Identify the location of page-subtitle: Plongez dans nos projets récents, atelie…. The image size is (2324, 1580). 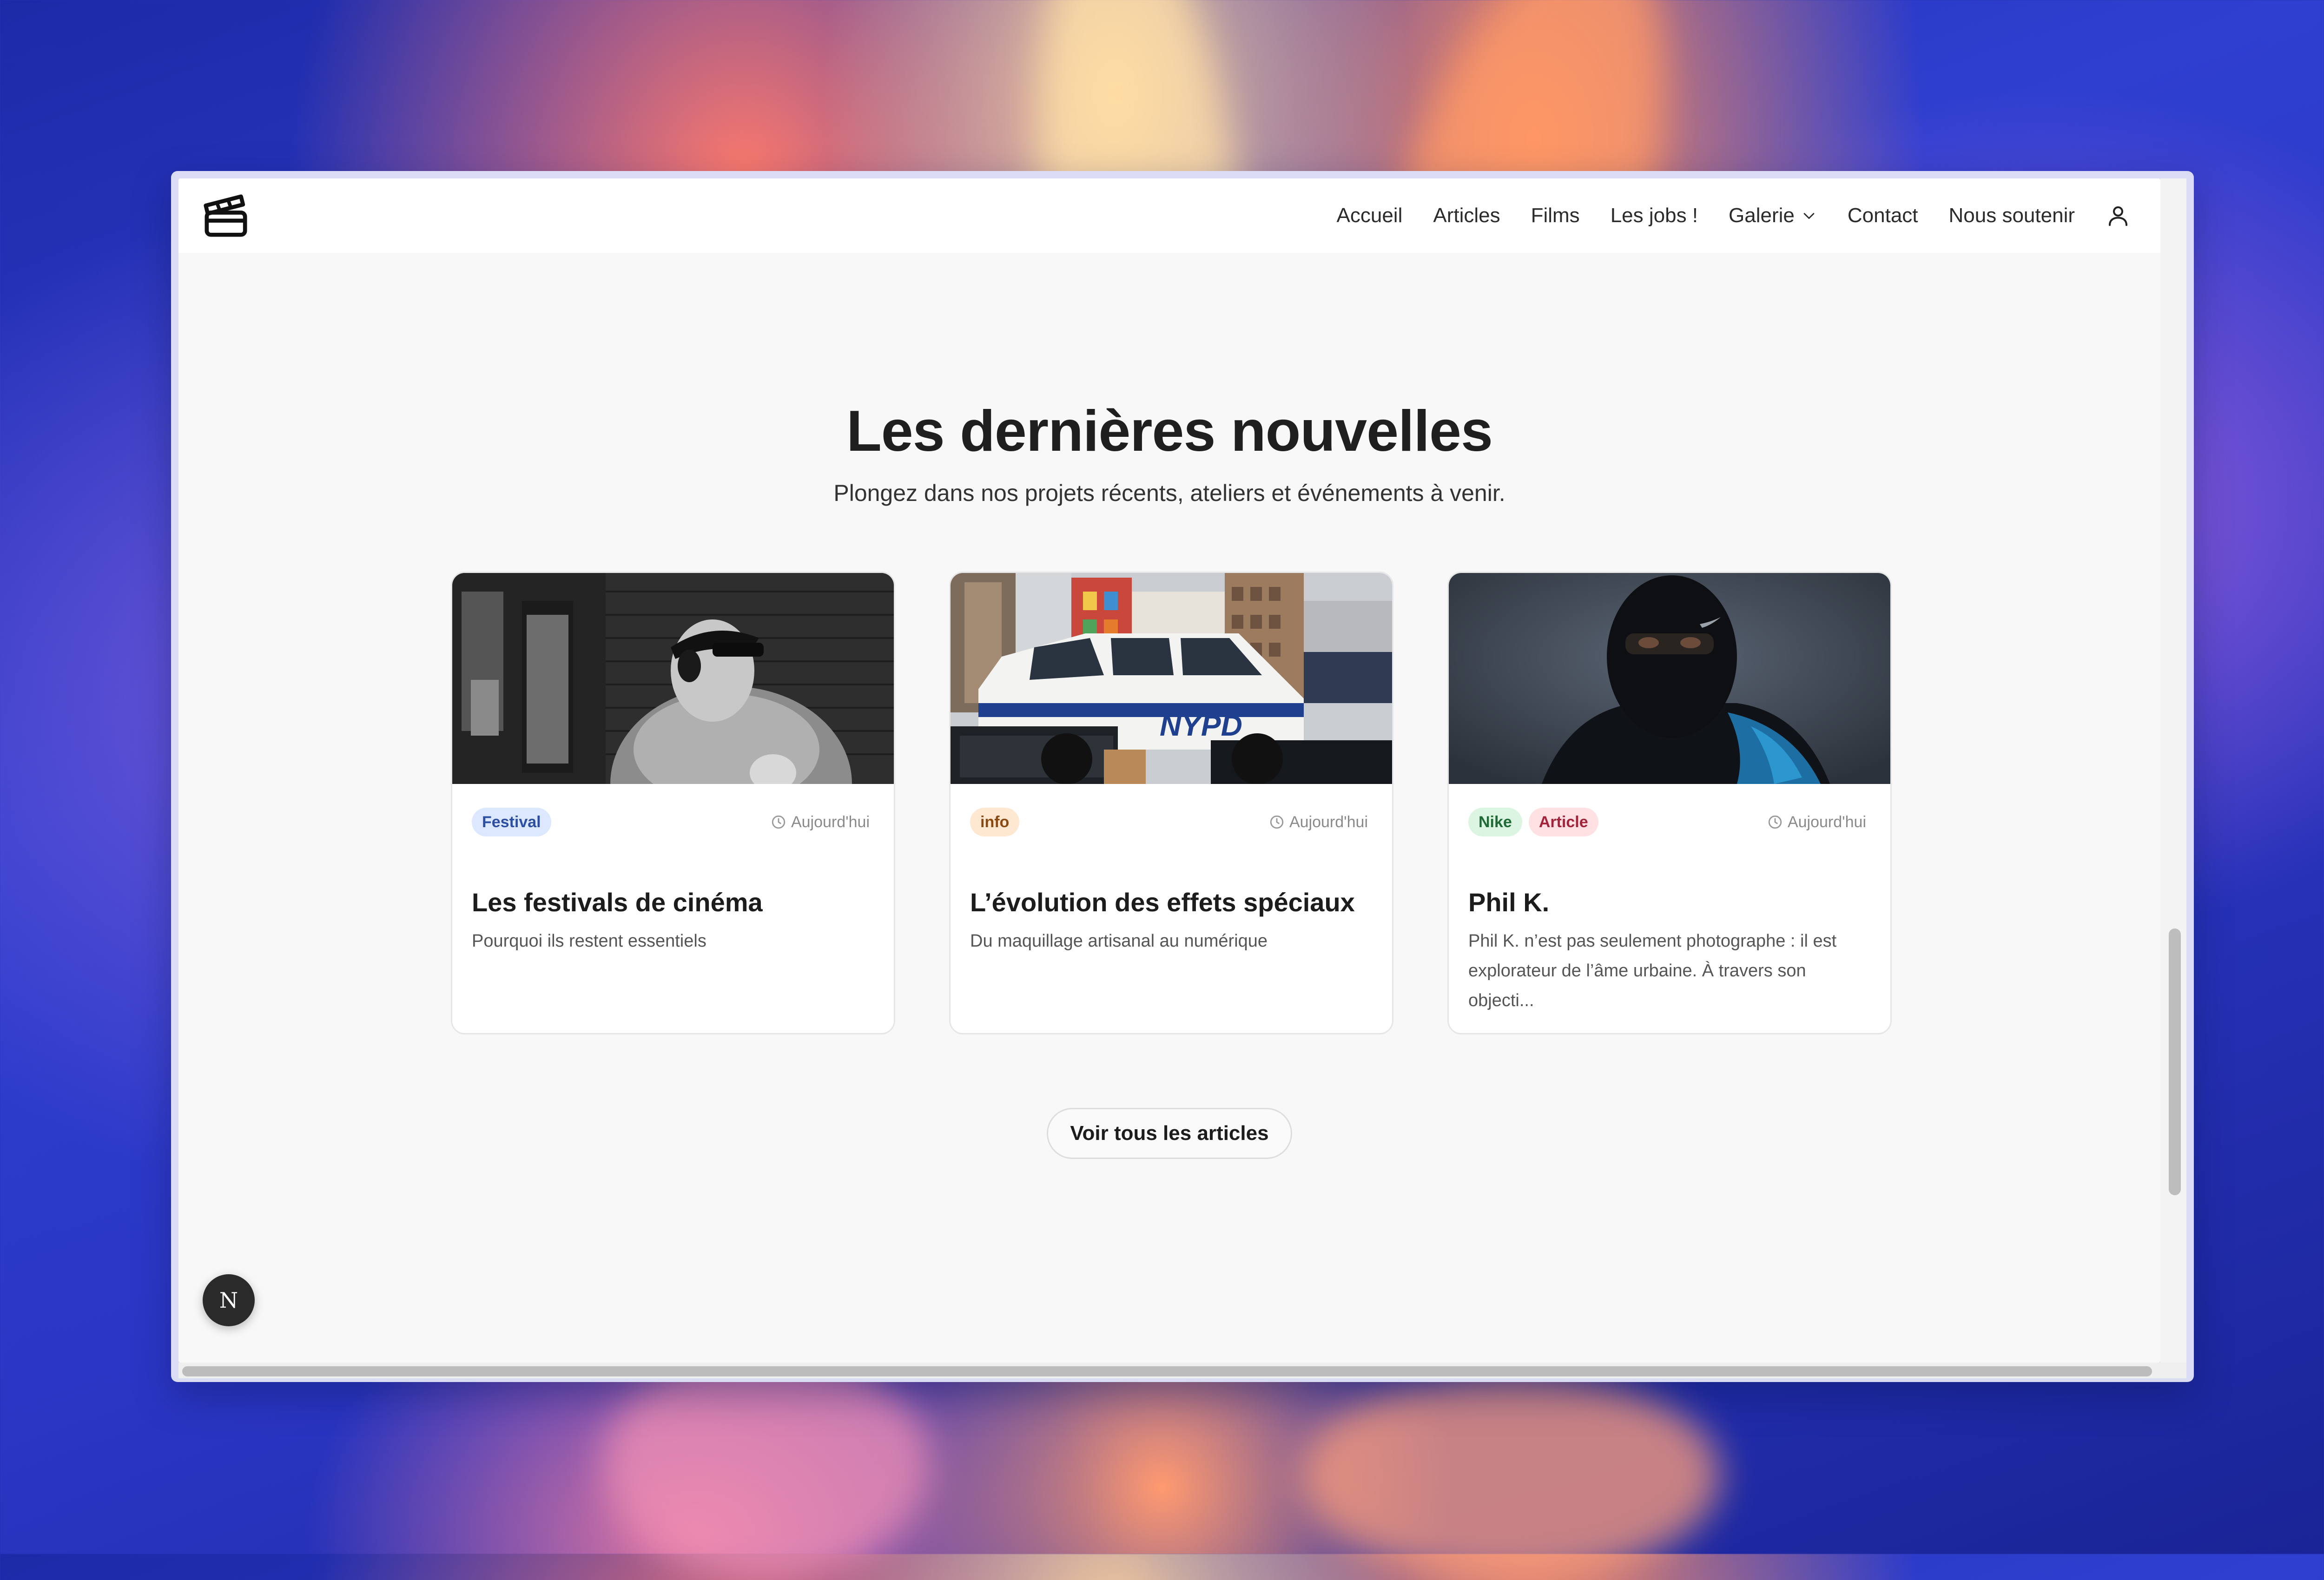
(1169, 493).